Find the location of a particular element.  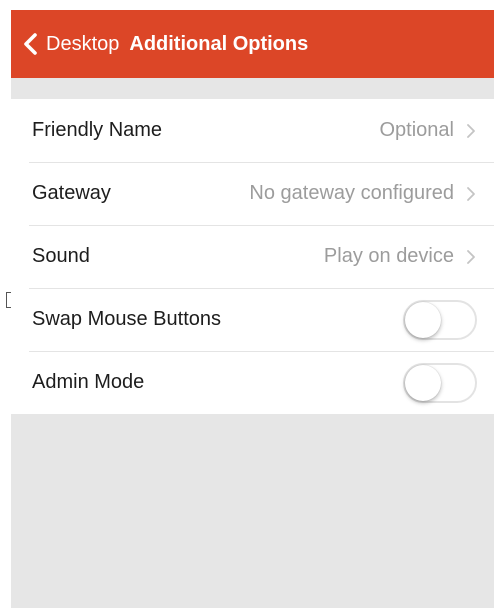

sound-value: Play on device is located at coordinates (388, 256).